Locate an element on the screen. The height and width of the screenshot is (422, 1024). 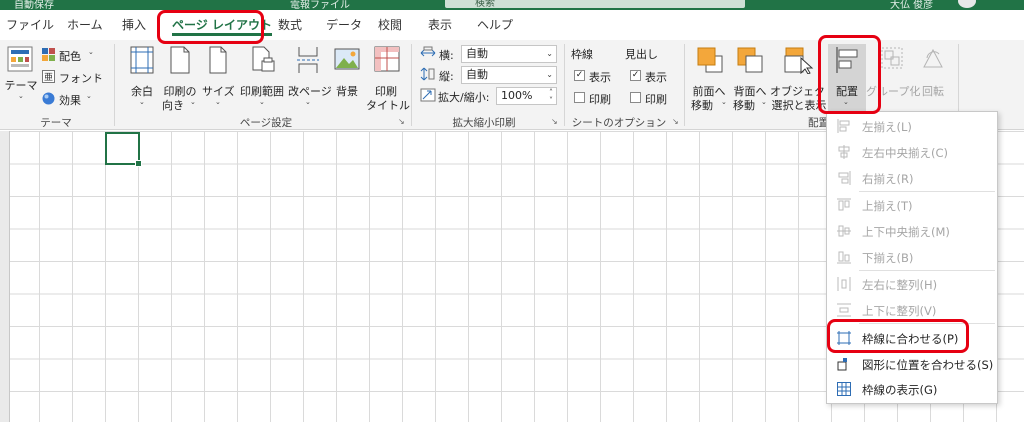
gridlines-view-label: 表示 is located at coordinates (600, 77).